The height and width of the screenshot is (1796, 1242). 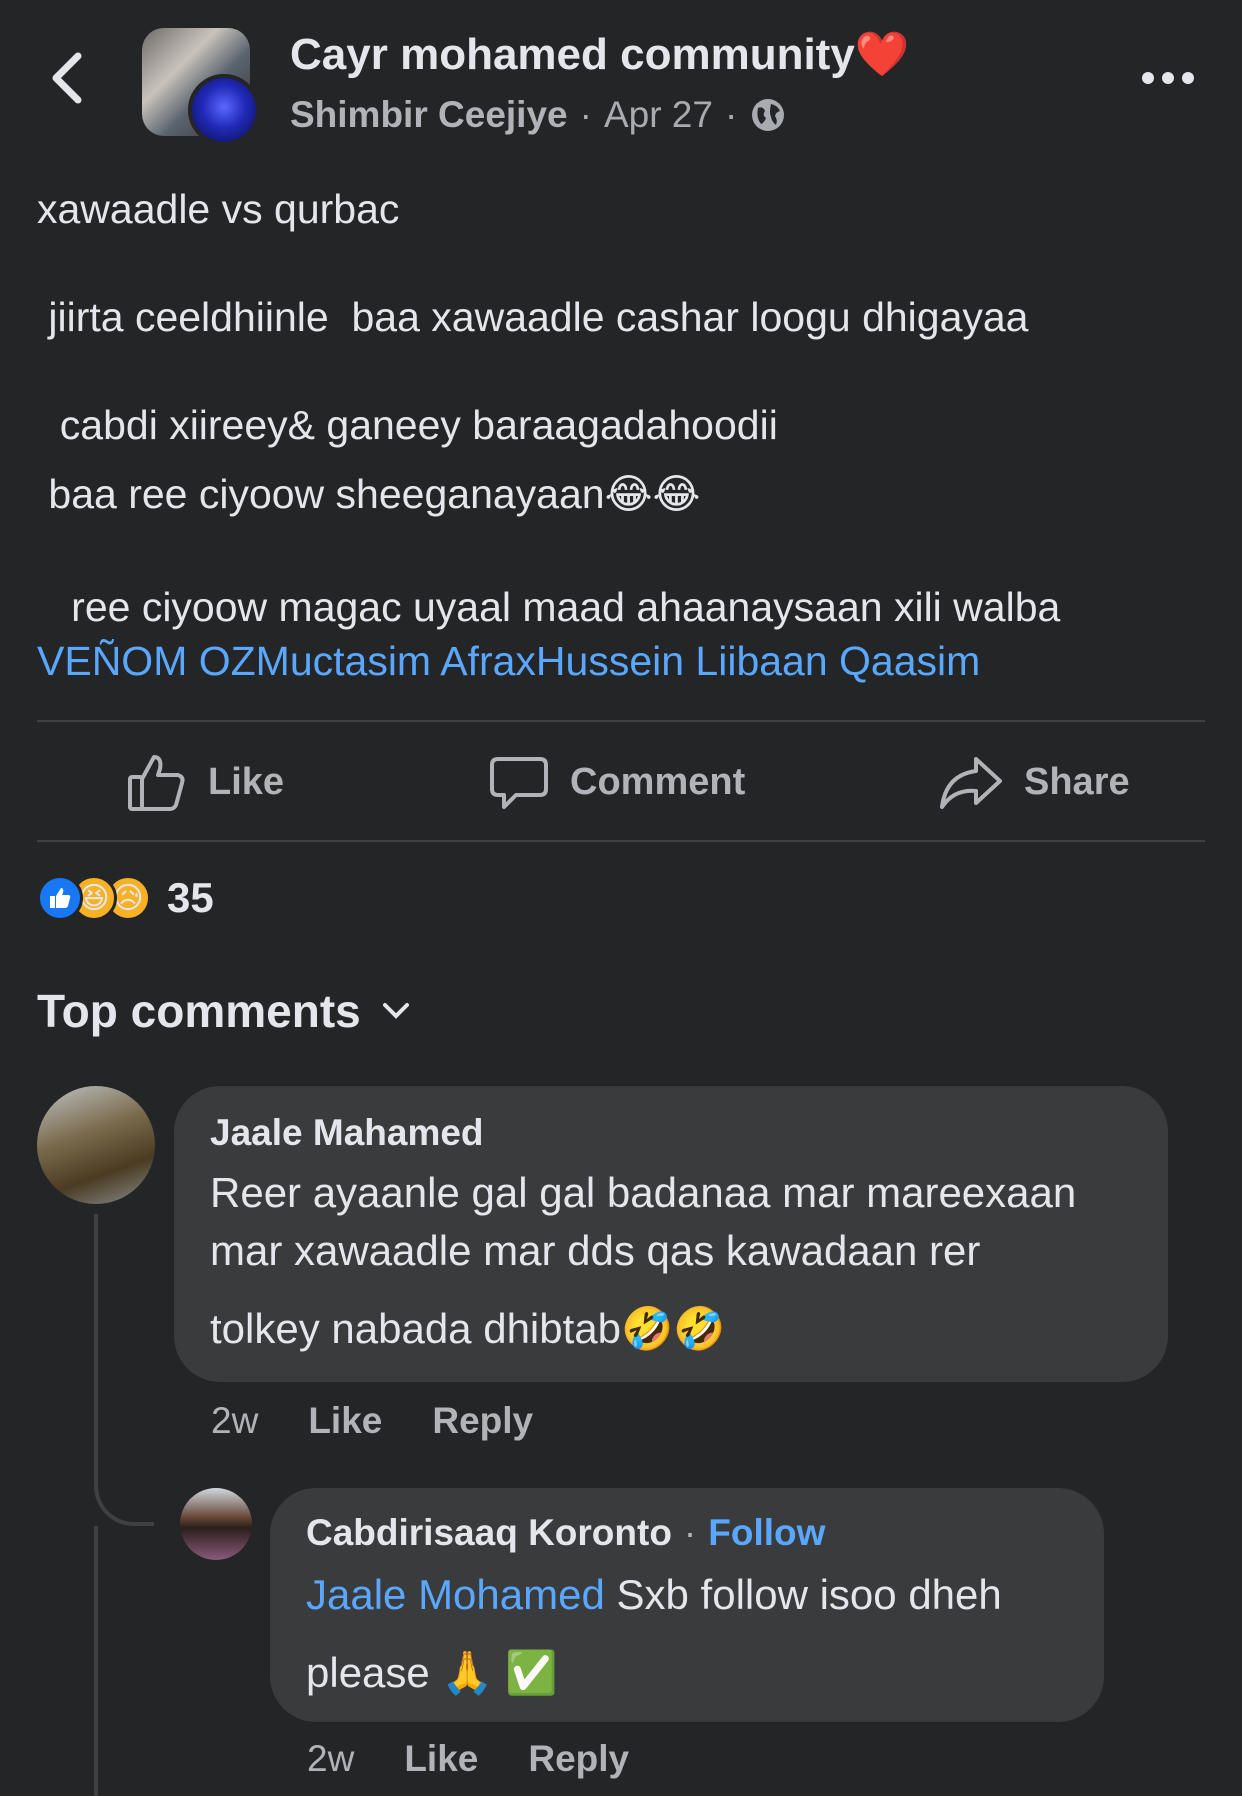 What do you see at coordinates (766, 1533) in the screenshot?
I see `follow-button: Follow` at bounding box center [766, 1533].